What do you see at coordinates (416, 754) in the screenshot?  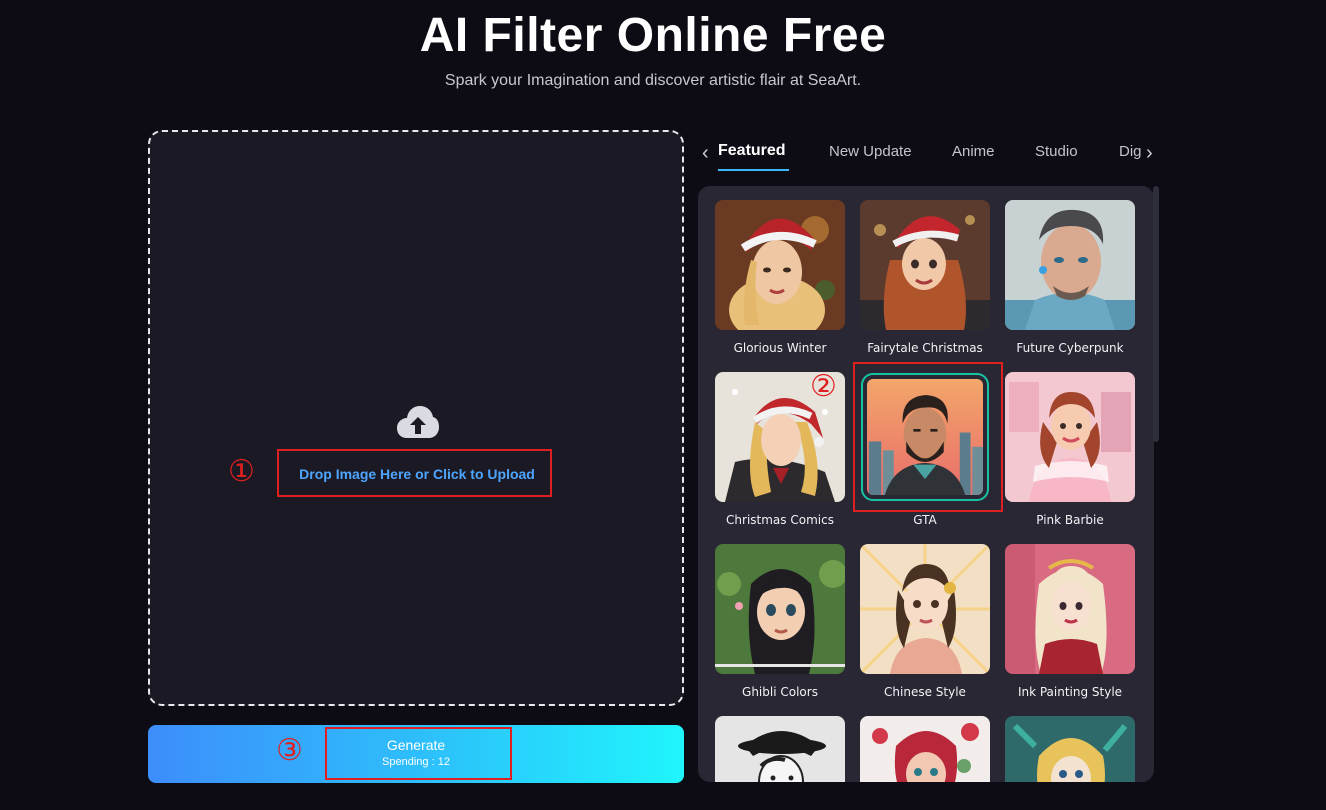 I see `generate-button: Generate Spending : 12` at bounding box center [416, 754].